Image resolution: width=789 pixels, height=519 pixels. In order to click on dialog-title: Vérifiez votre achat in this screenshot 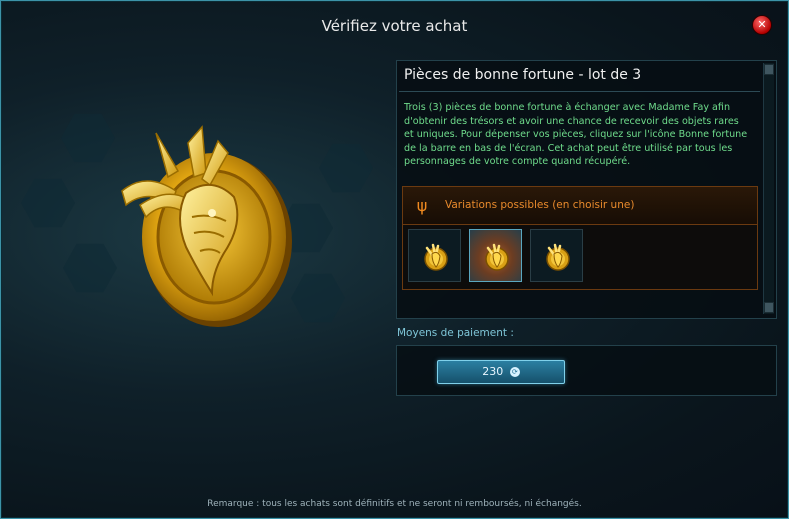, I will do `click(394, 26)`.